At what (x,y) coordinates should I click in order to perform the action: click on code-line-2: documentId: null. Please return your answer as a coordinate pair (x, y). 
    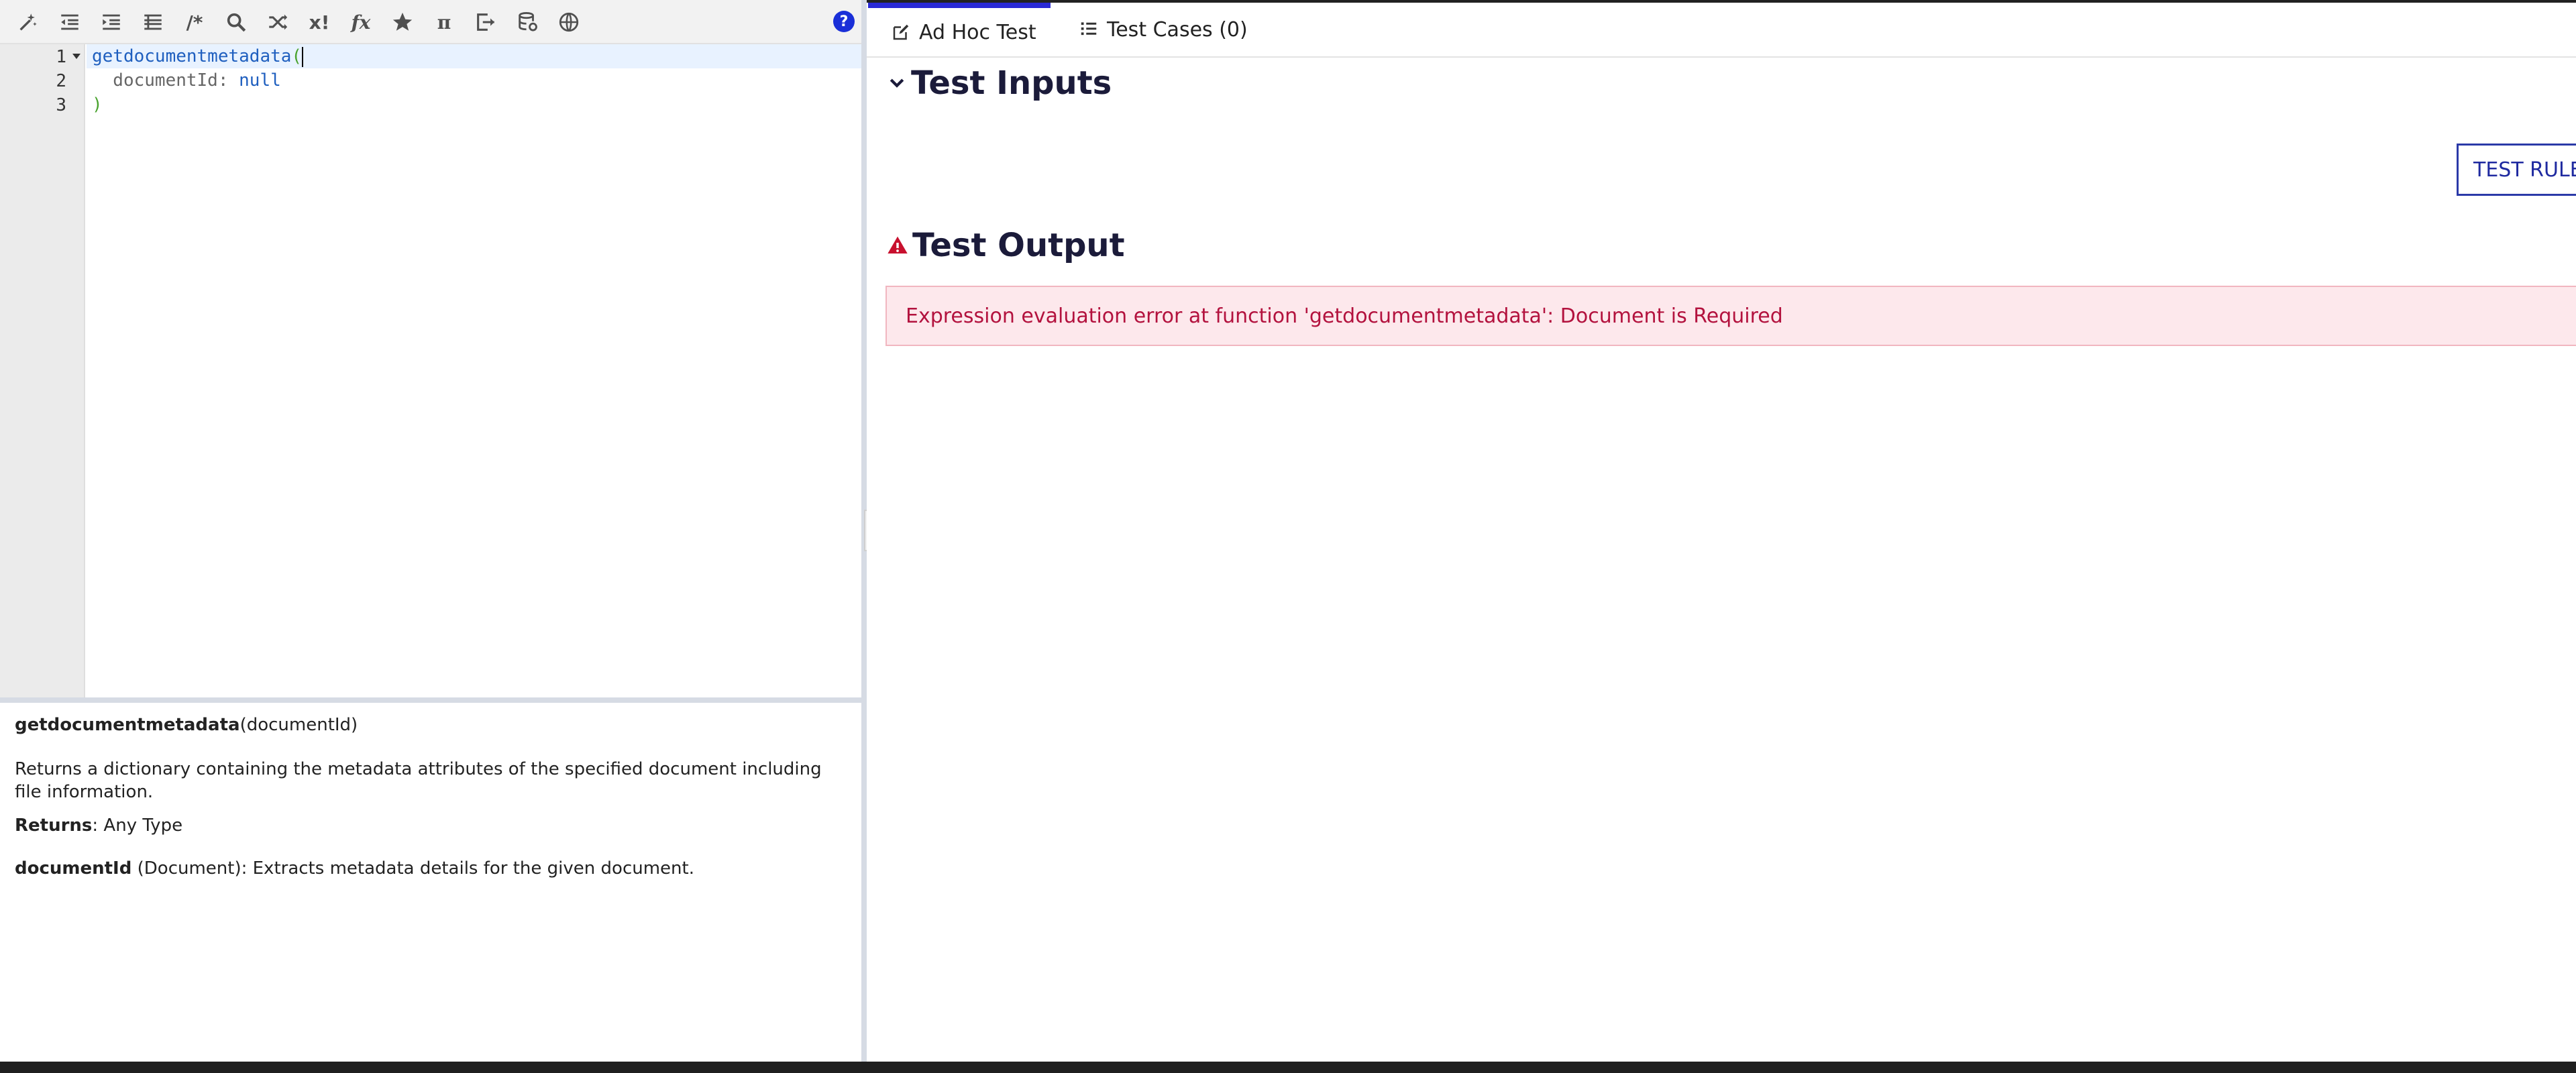
    Looking at the image, I should click on (186, 80).